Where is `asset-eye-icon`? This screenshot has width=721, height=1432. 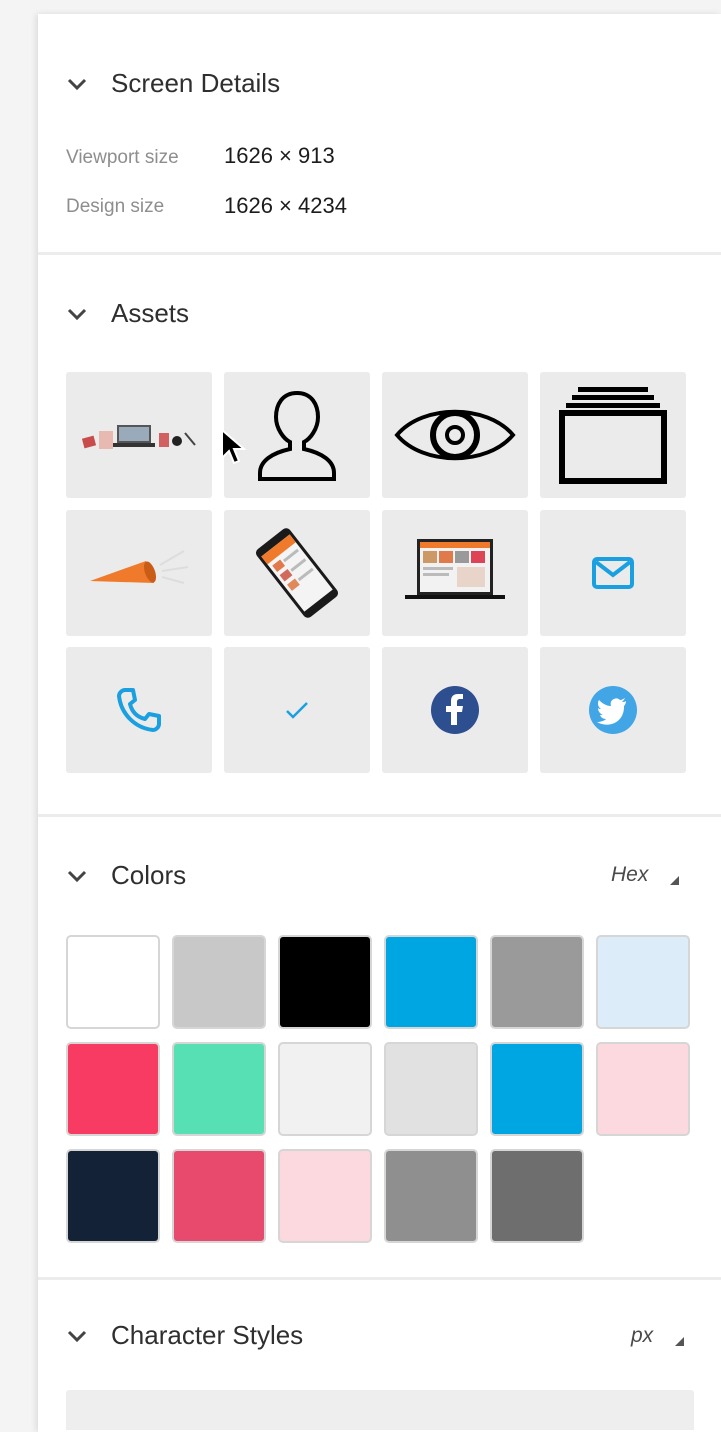 asset-eye-icon is located at coordinates (455, 435).